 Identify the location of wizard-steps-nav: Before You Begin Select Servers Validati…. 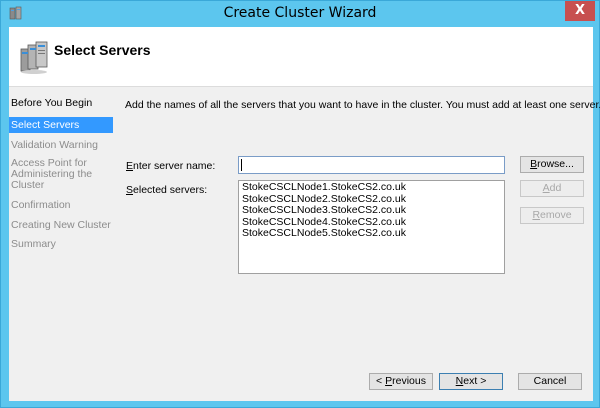
(61, 244).